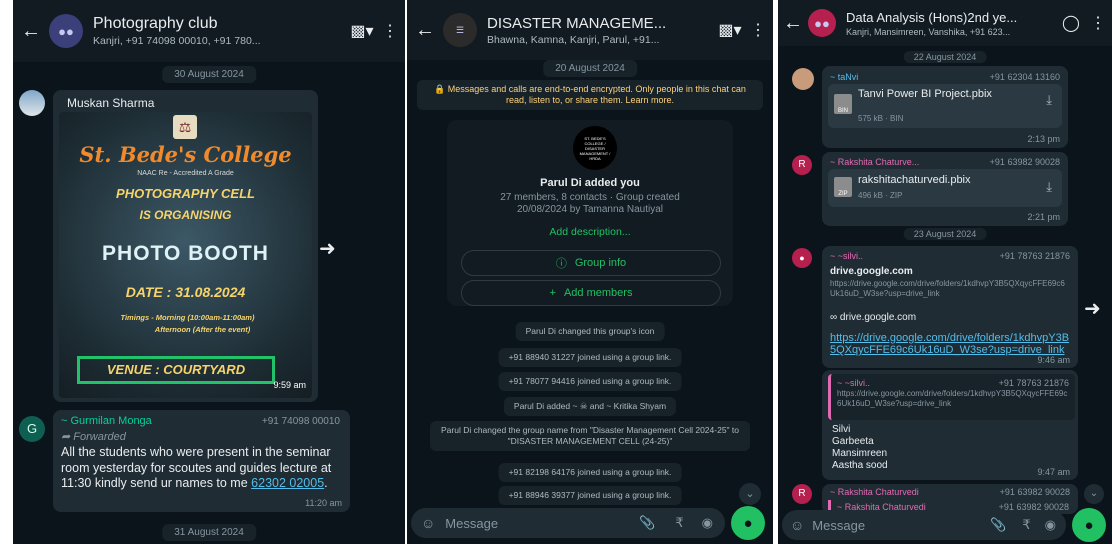 The height and width of the screenshot is (544, 1112). What do you see at coordinates (323, 503) in the screenshot?
I see `message-time: 11:20 am` at bounding box center [323, 503].